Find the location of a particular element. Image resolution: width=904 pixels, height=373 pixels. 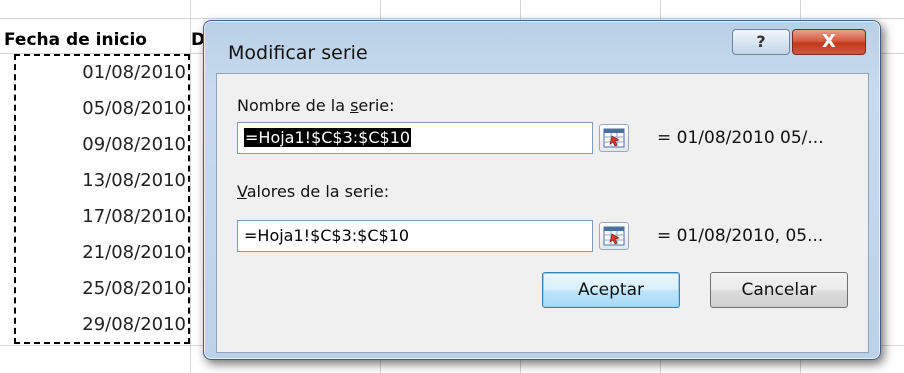

series-name-collapse-button is located at coordinates (614, 138).